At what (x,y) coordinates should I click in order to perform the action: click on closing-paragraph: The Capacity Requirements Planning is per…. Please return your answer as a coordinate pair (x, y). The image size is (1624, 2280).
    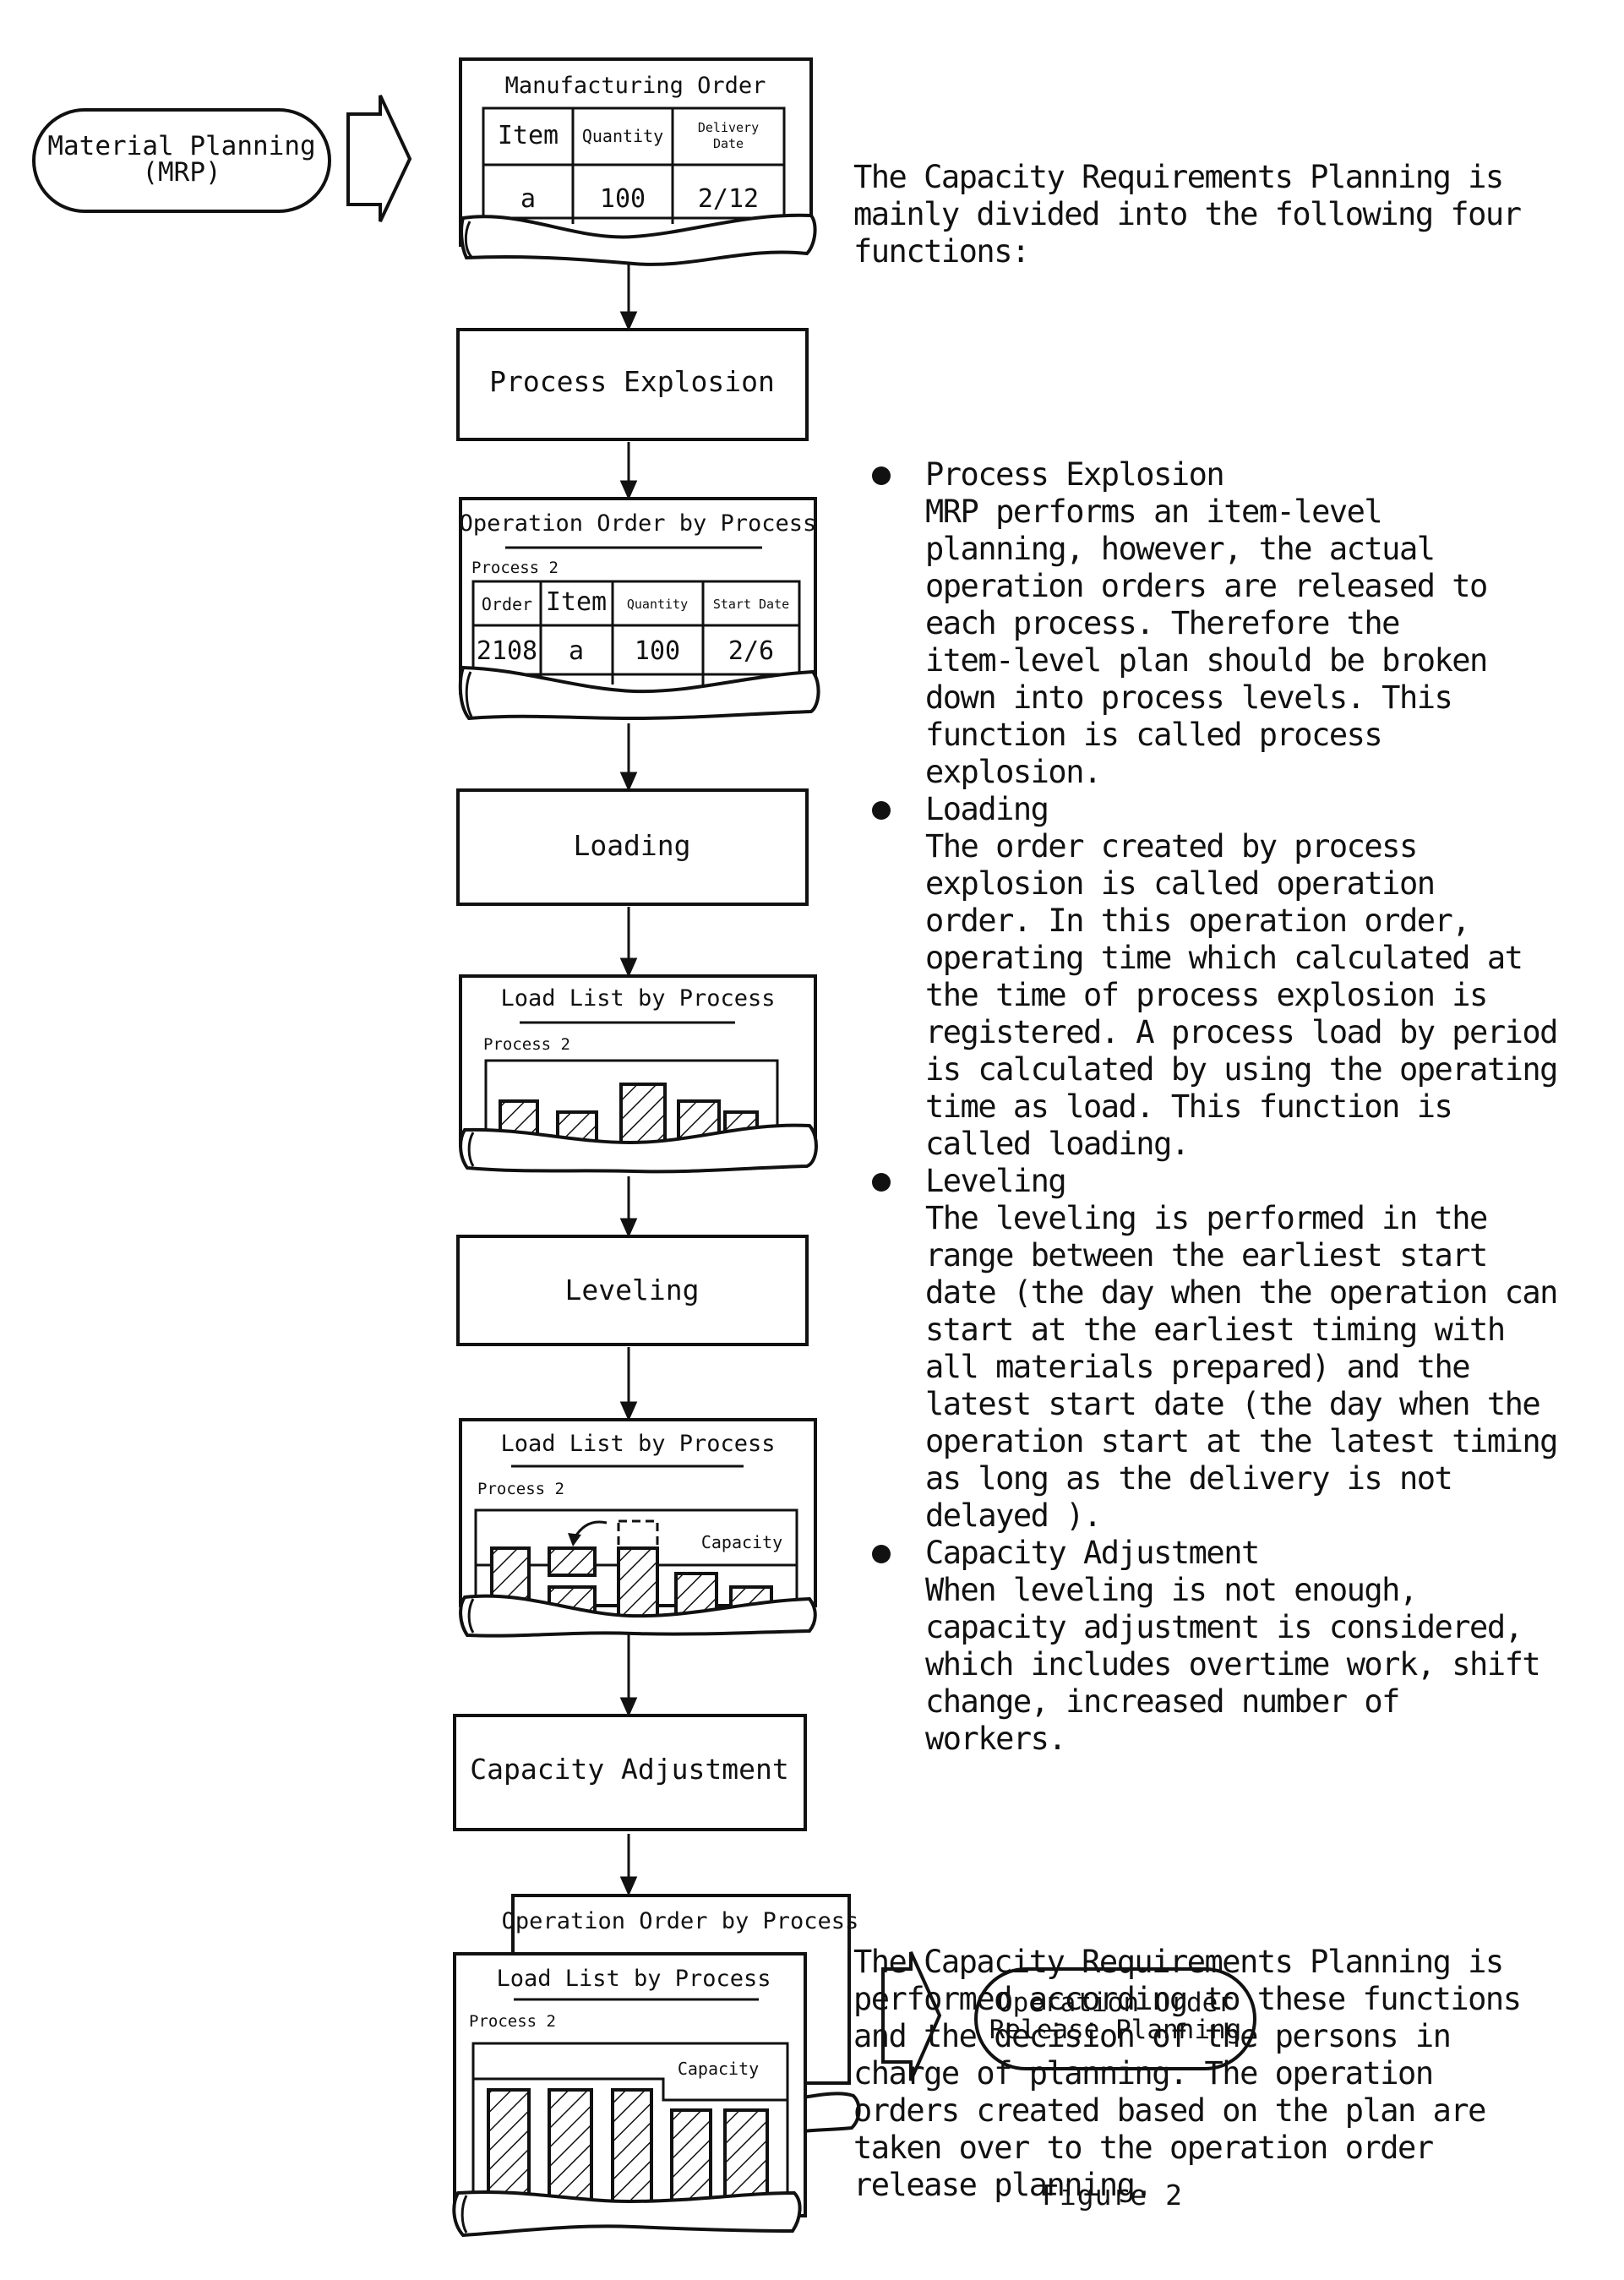
    Looking at the image, I should click on (1233, 2074).